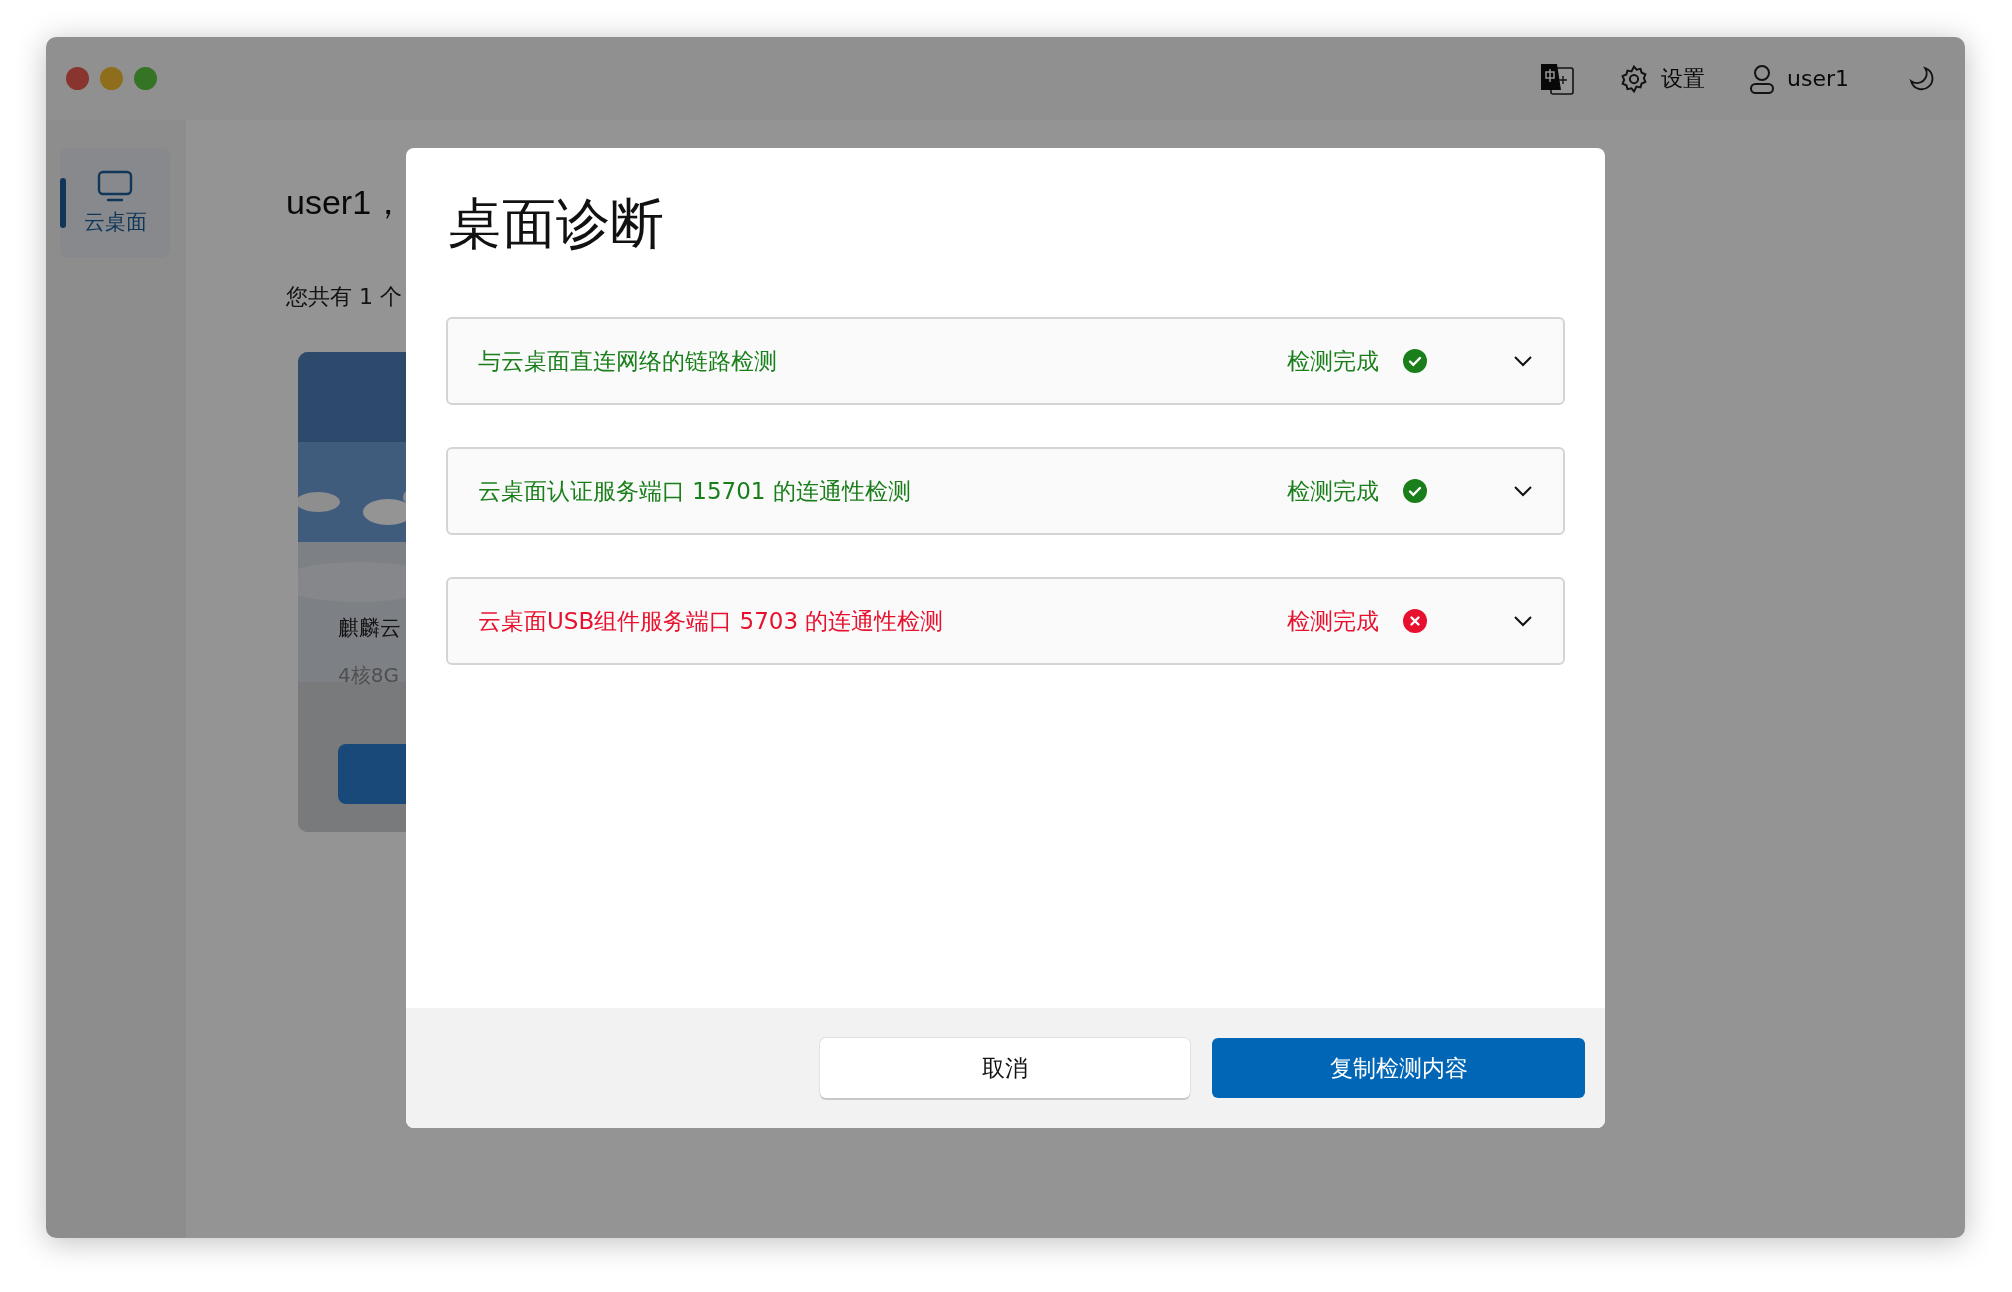 Image resolution: width=2012 pixels, height=1292 pixels. I want to click on window-close-button, so click(77, 78).